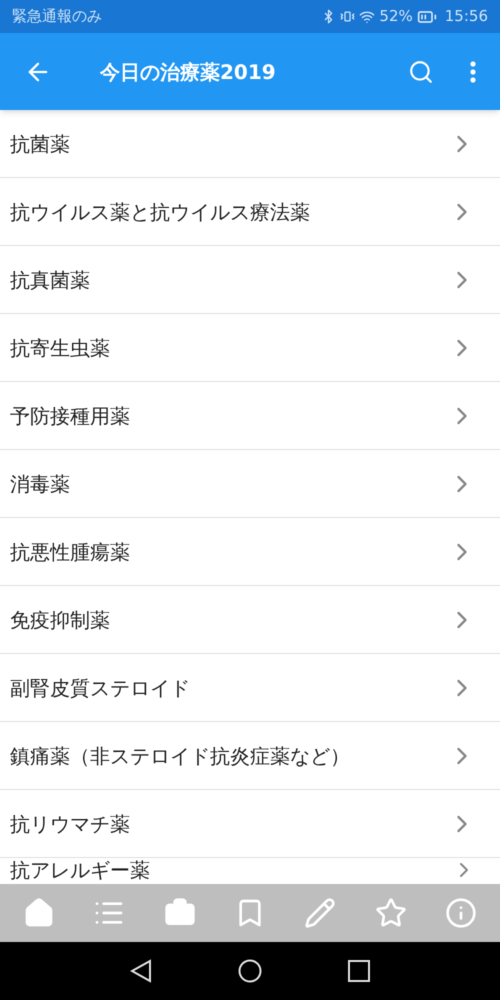 This screenshot has height=1000, width=500. I want to click on more-button, so click(473, 71).